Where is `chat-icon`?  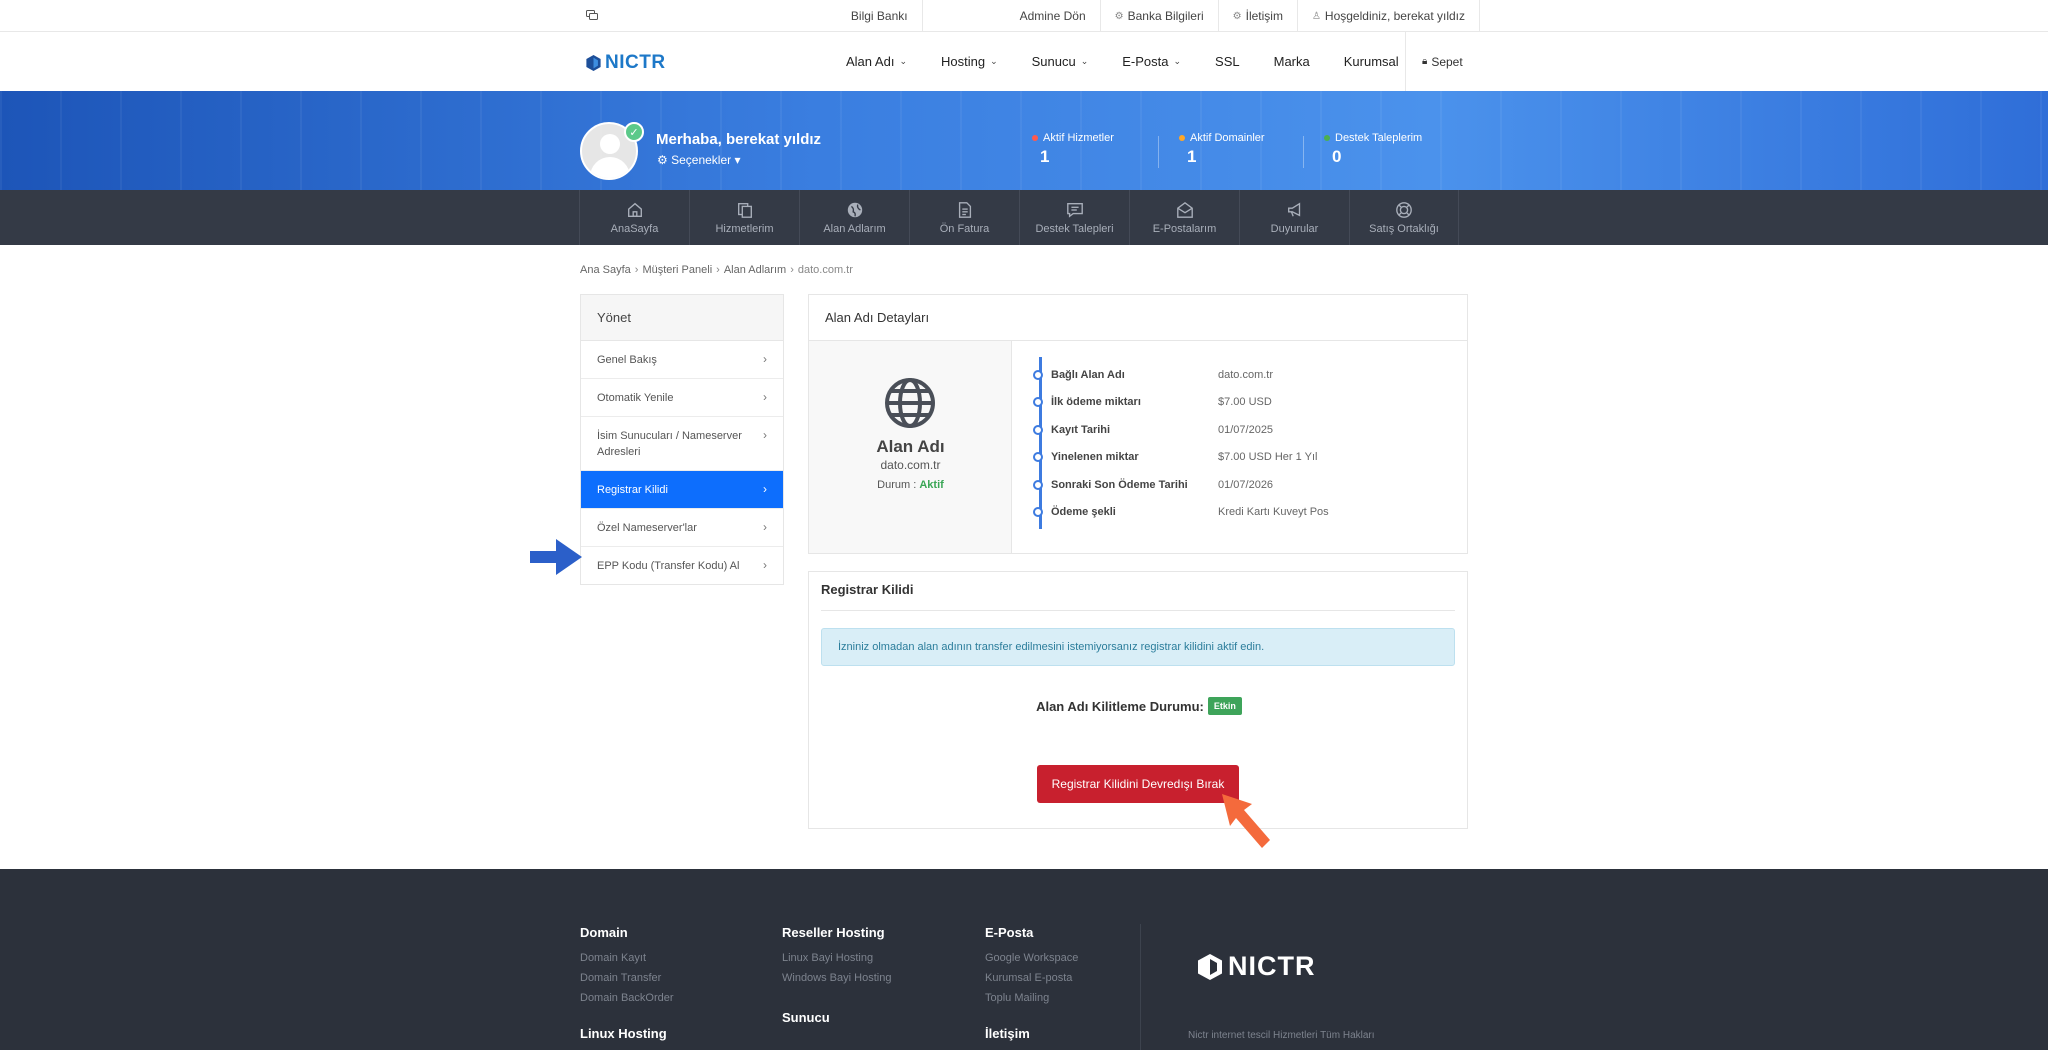
chat-icon is located at coordinates (600, 16).